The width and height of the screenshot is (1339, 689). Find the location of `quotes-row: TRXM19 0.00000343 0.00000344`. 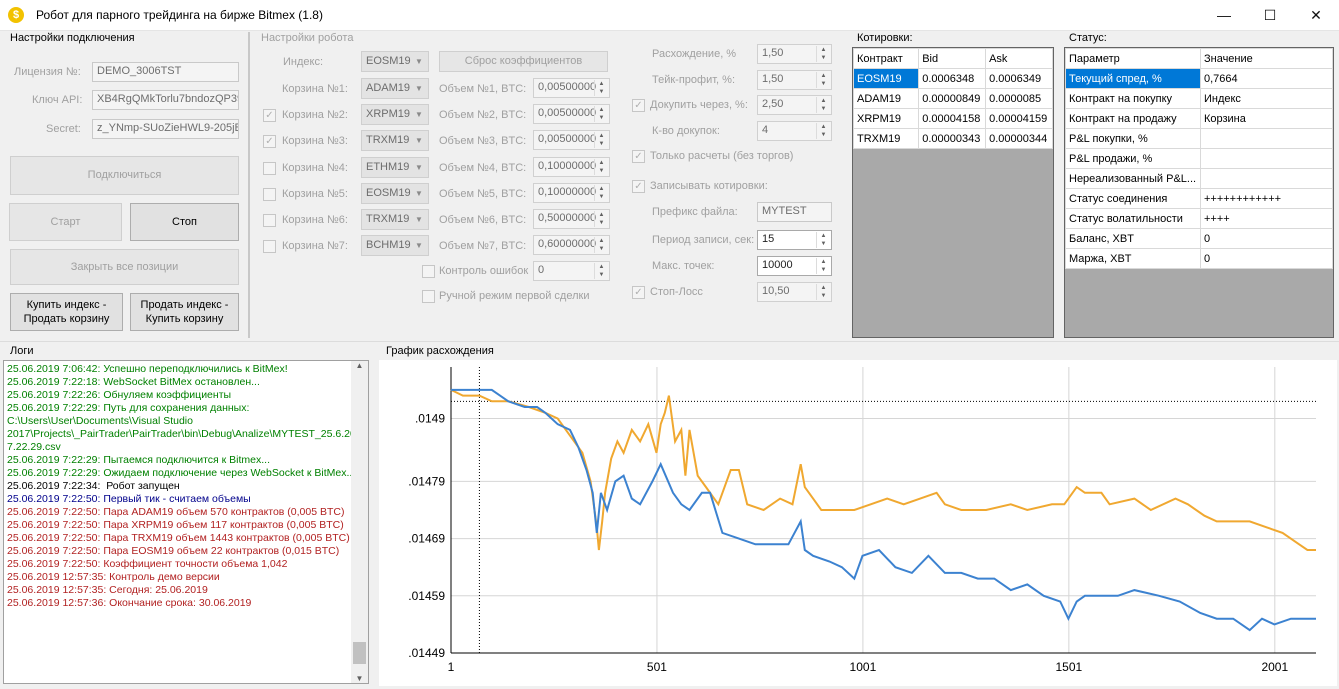

quotes-row: TRXM19 0.00000343 0.00000344 is located at coordinates (952, 138).